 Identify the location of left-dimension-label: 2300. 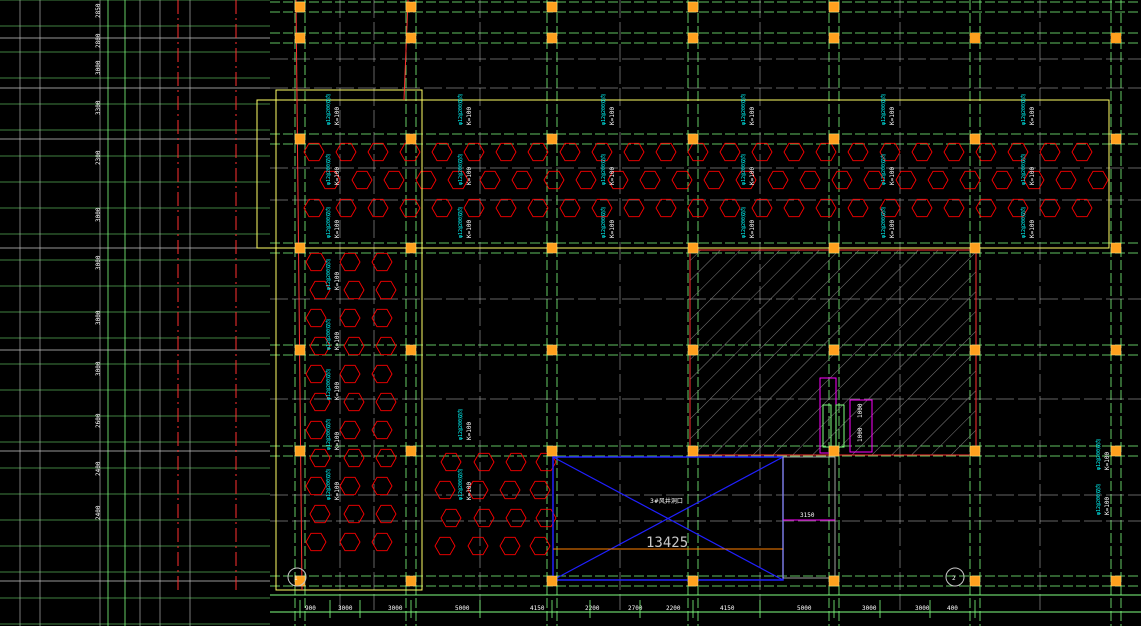
(98, 157).